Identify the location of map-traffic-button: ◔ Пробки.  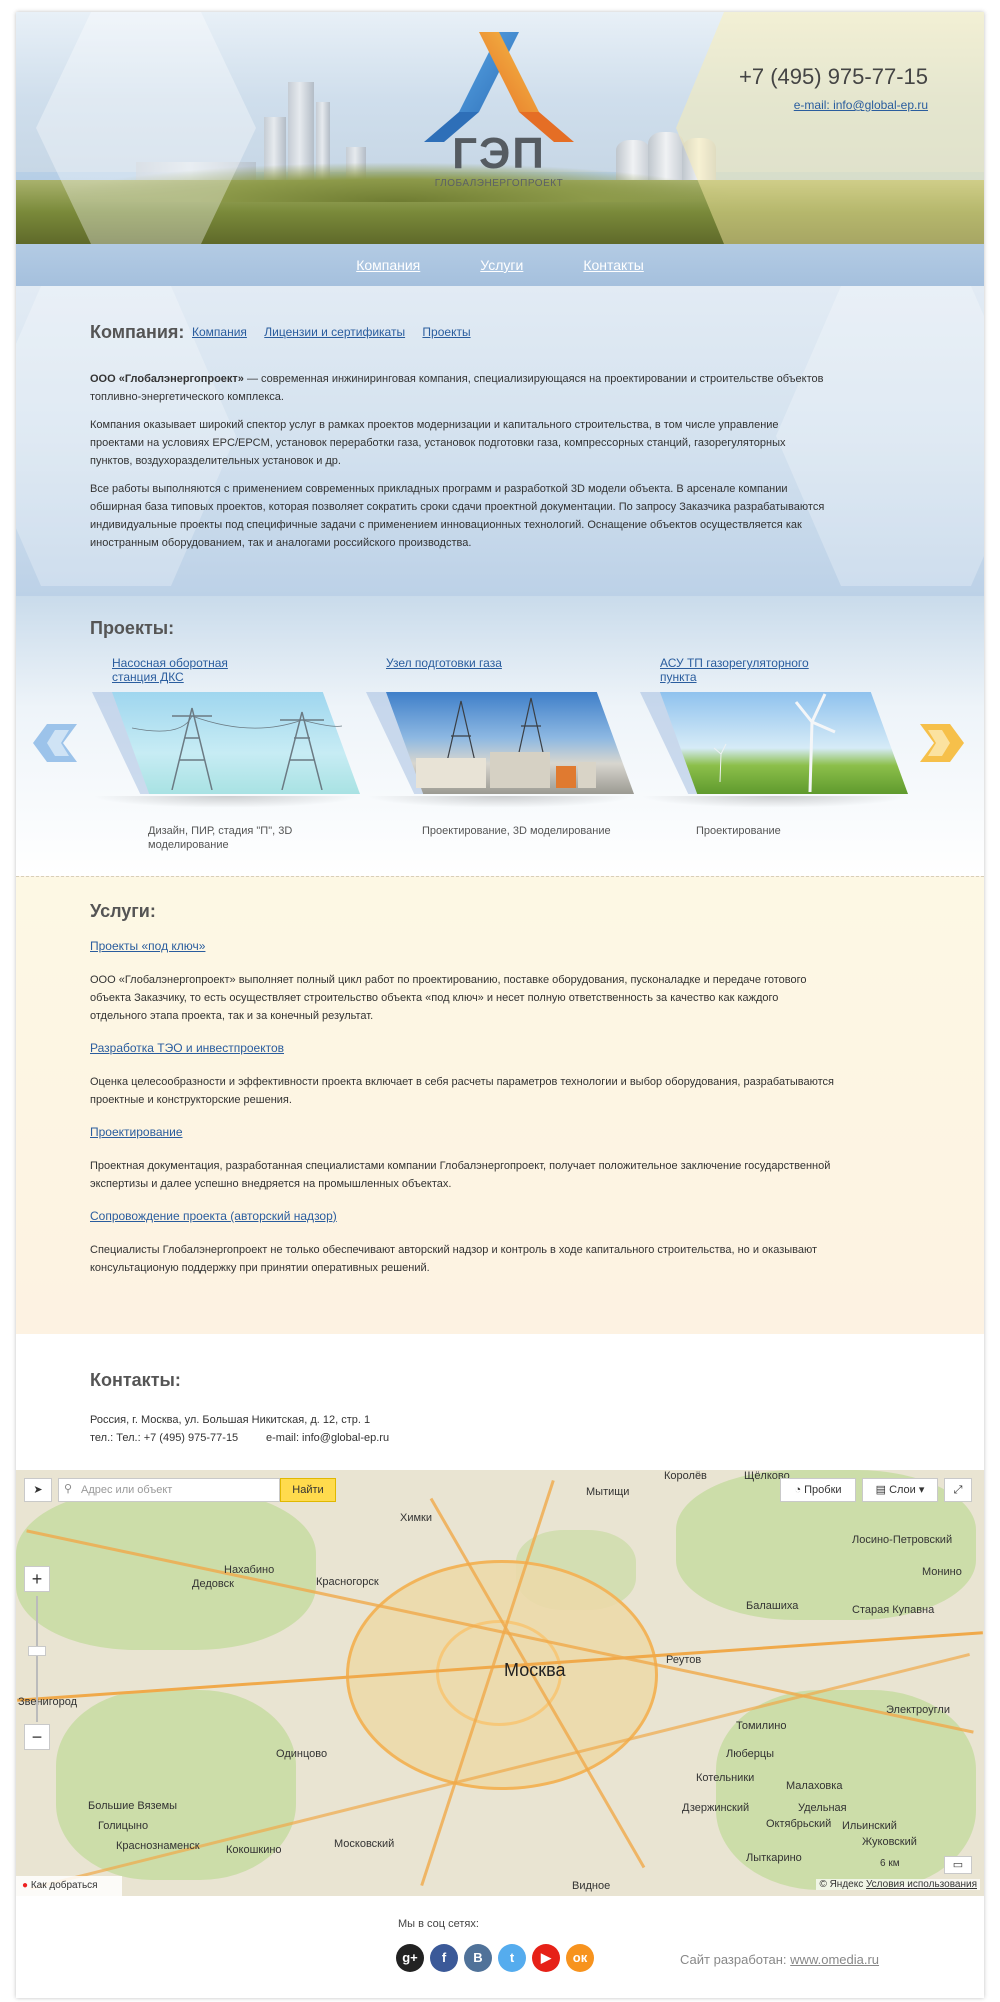
(818, 1490).